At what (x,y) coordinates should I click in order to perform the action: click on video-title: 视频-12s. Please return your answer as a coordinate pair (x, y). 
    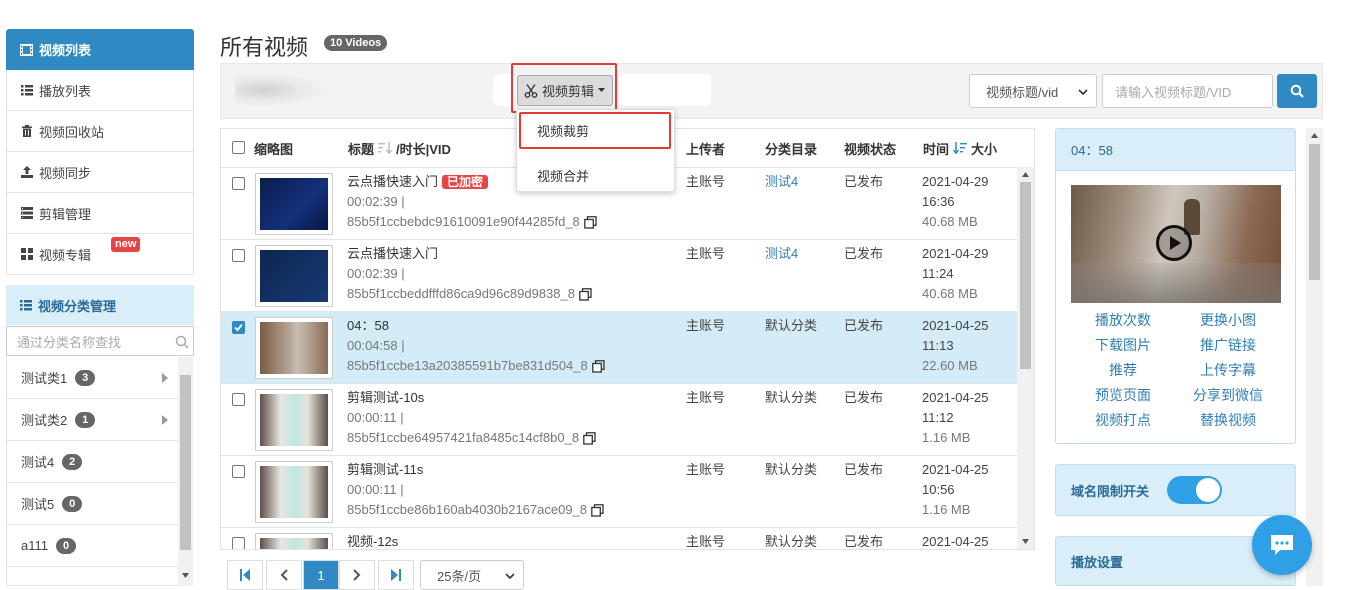
    Looking at the image, I should click on (372, 541).